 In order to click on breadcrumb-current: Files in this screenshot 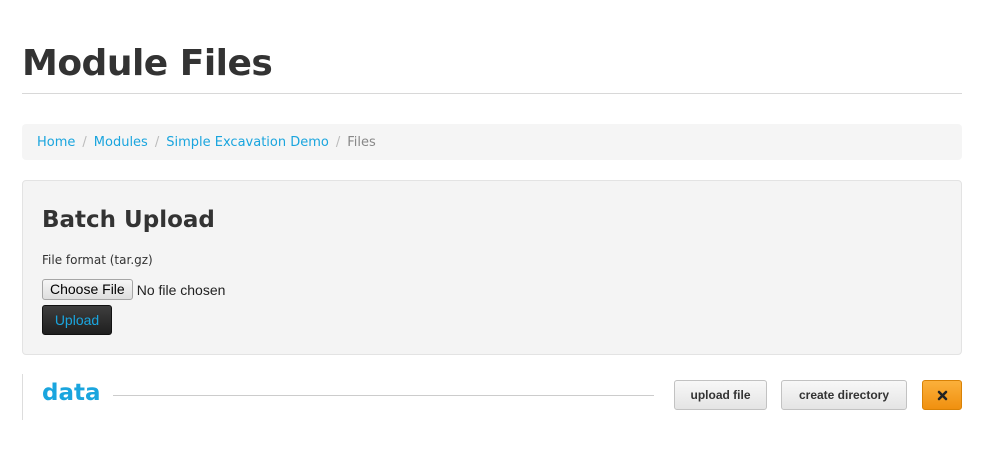, I will do `click(361, 142)`.